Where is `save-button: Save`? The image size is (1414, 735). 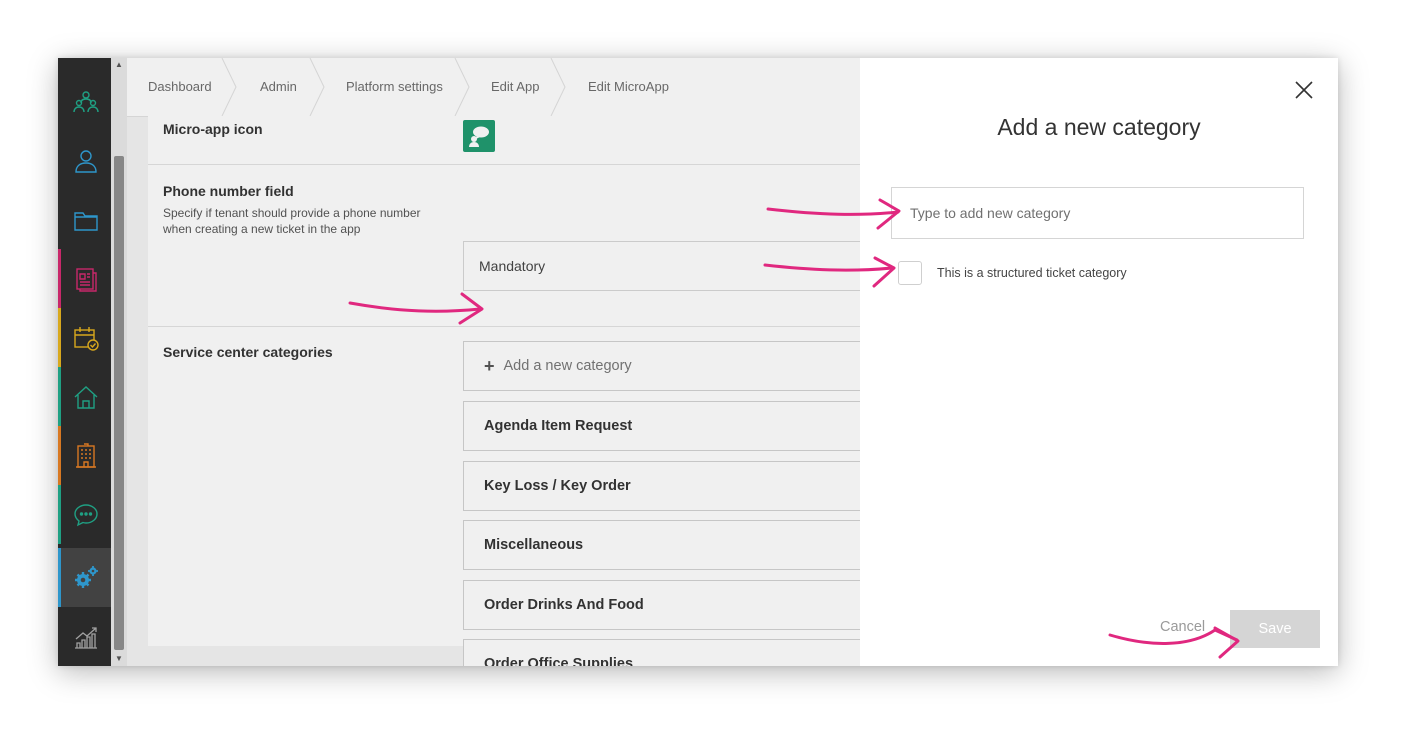 save-button: Save is located at coordinates (1275, 629).